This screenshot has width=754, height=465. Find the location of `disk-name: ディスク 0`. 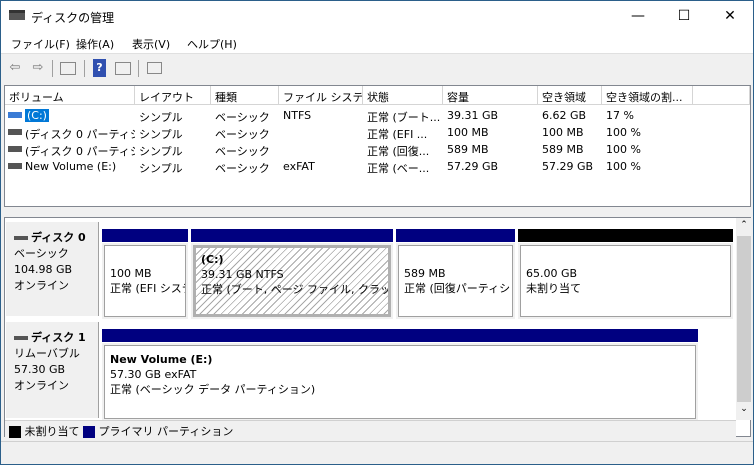

disk-name: ディスク 0 is located at coordinates (58, 237).